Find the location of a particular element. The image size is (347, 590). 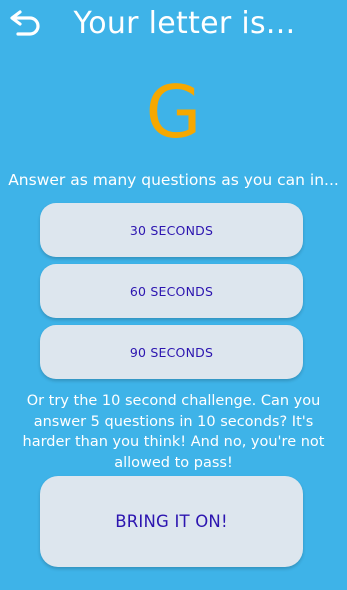

button-label: 90 SECONDS is located at coordinates (171, 352).